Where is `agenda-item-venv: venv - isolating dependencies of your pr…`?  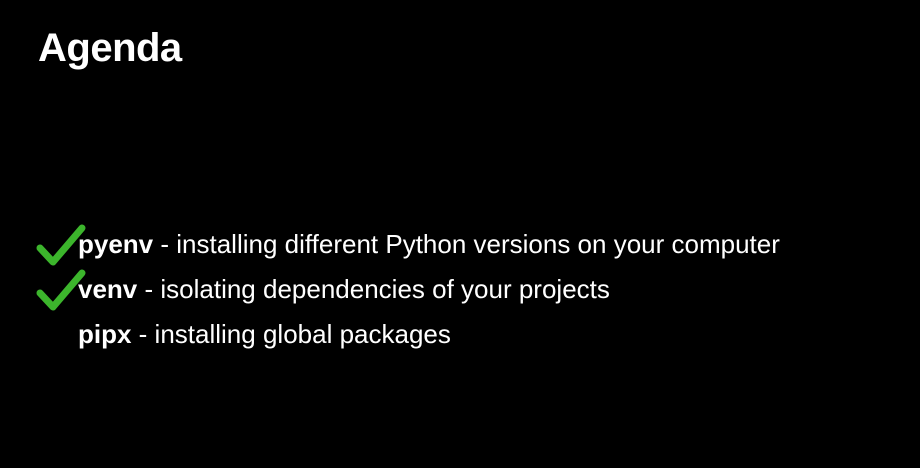 agenda-item-venv: venv - isolating dependencies of your pr… is located at coordinates (460, 289).